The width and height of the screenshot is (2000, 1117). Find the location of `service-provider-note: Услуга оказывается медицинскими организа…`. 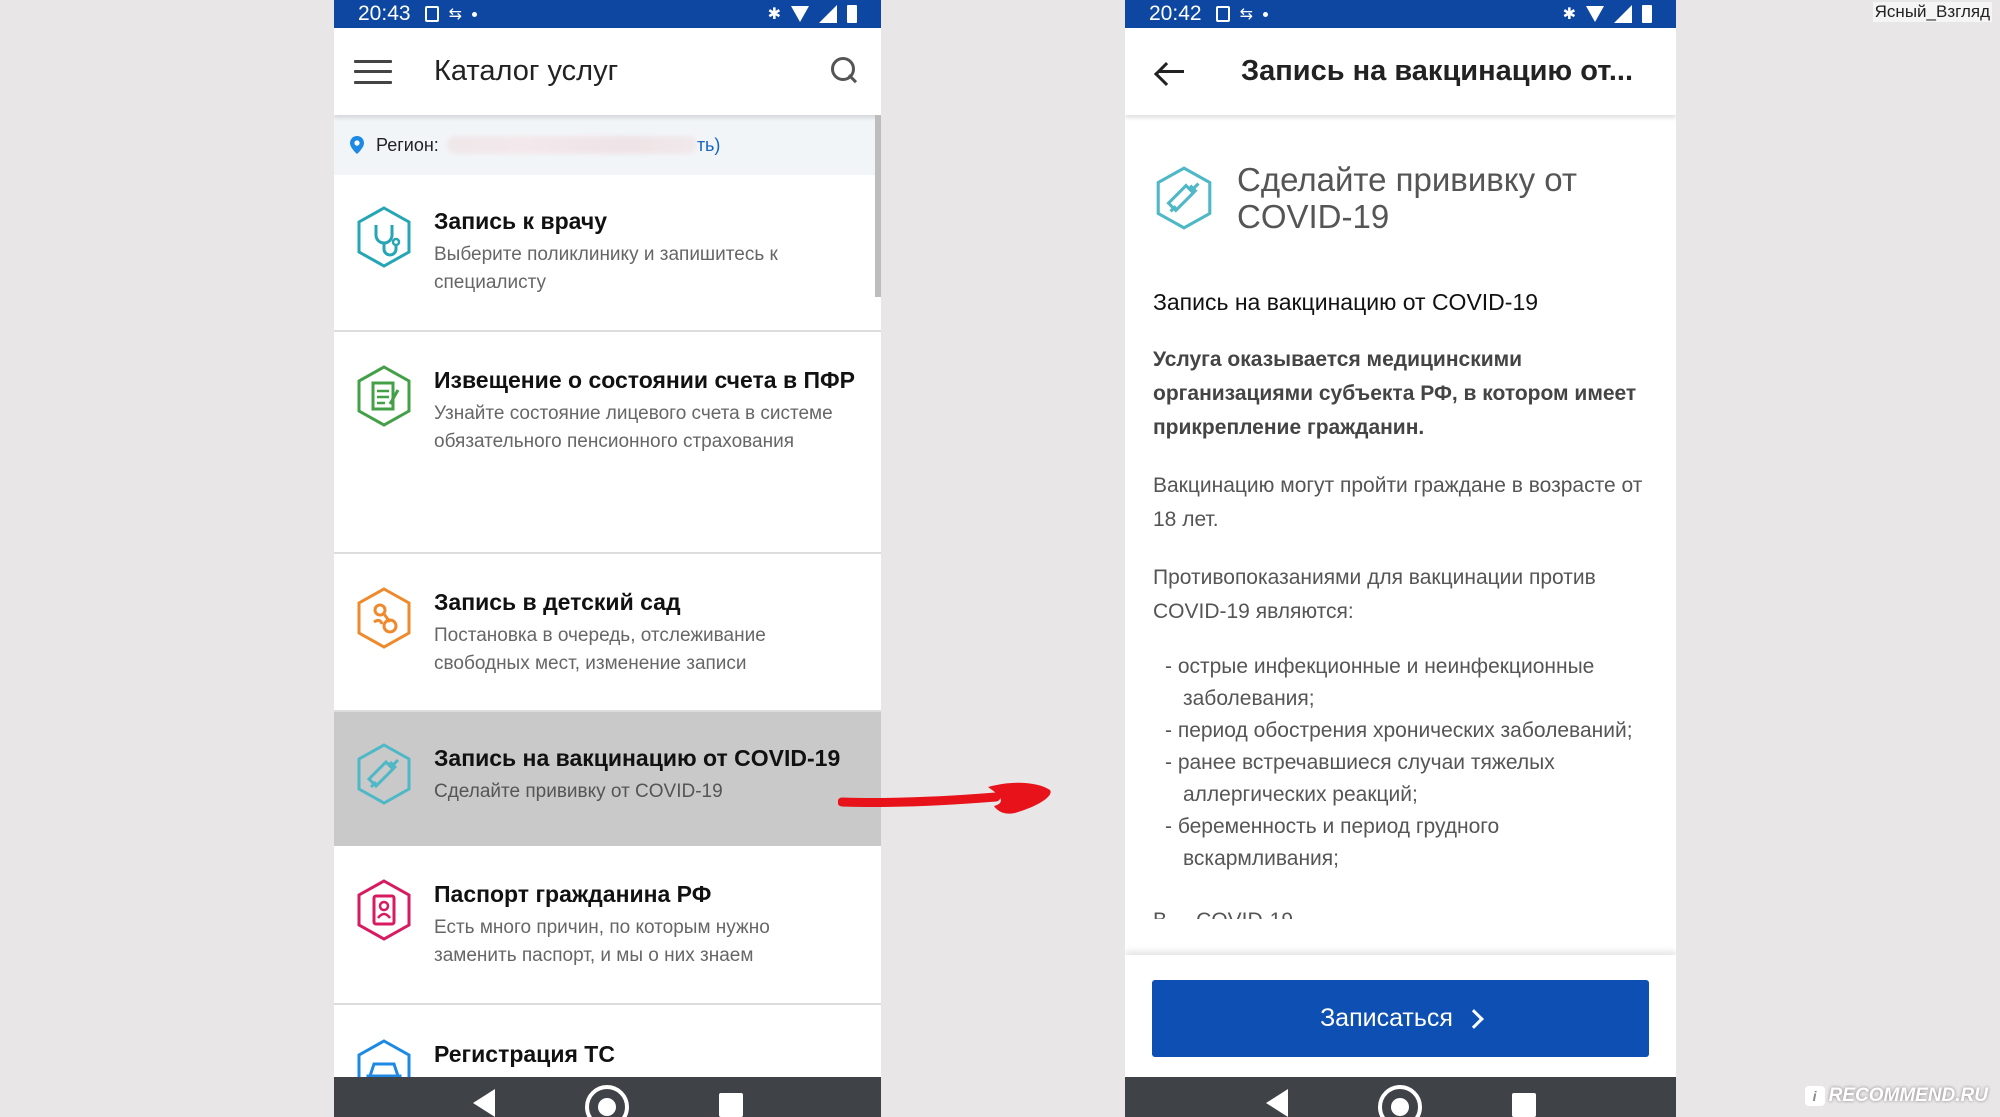

service-provider-note: Услуга оказывается медицинскими организа… is located at coordinates (1395, 393).